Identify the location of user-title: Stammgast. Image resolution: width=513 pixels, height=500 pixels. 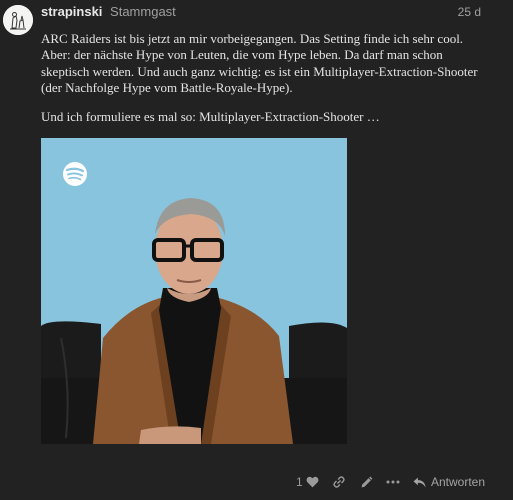
(143, 11).